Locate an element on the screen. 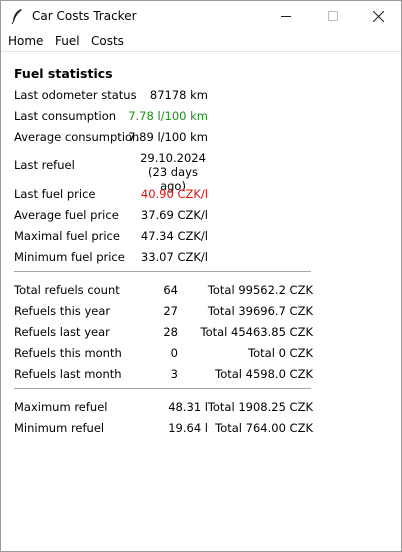 This screenshot has width=402, height=552. refuels-row-label: Total refuels count is located at coordinates (67, 290).